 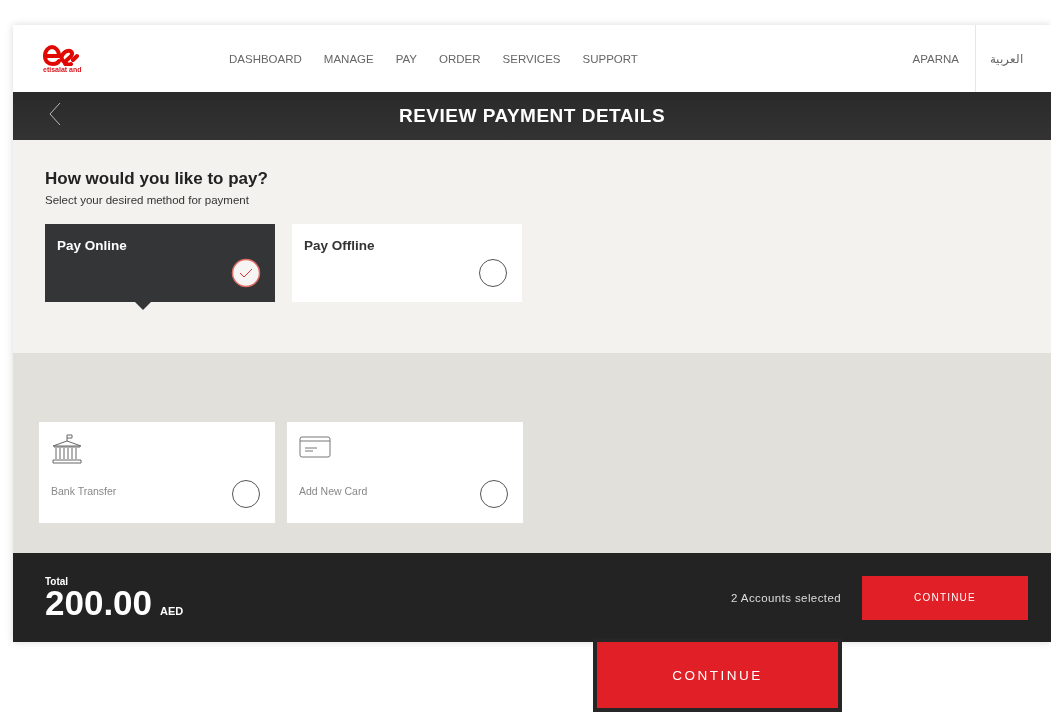 I want to click on card-icon, so click(x=315, y=447).